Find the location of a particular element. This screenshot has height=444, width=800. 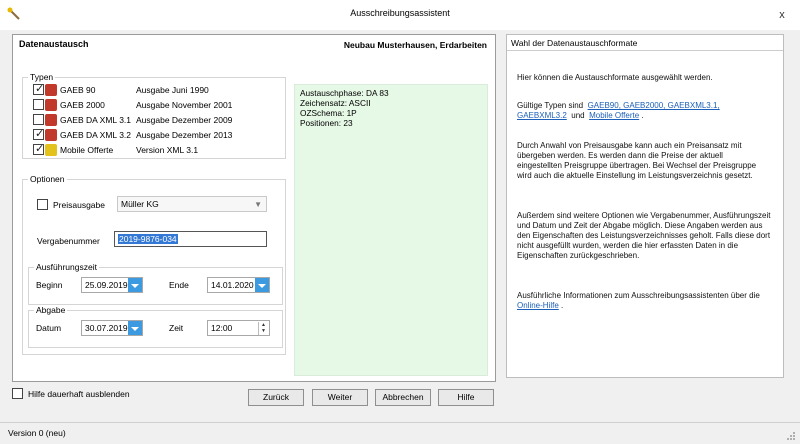

online-help-link: Online-Hilfe is located at coordinates (538, 305).